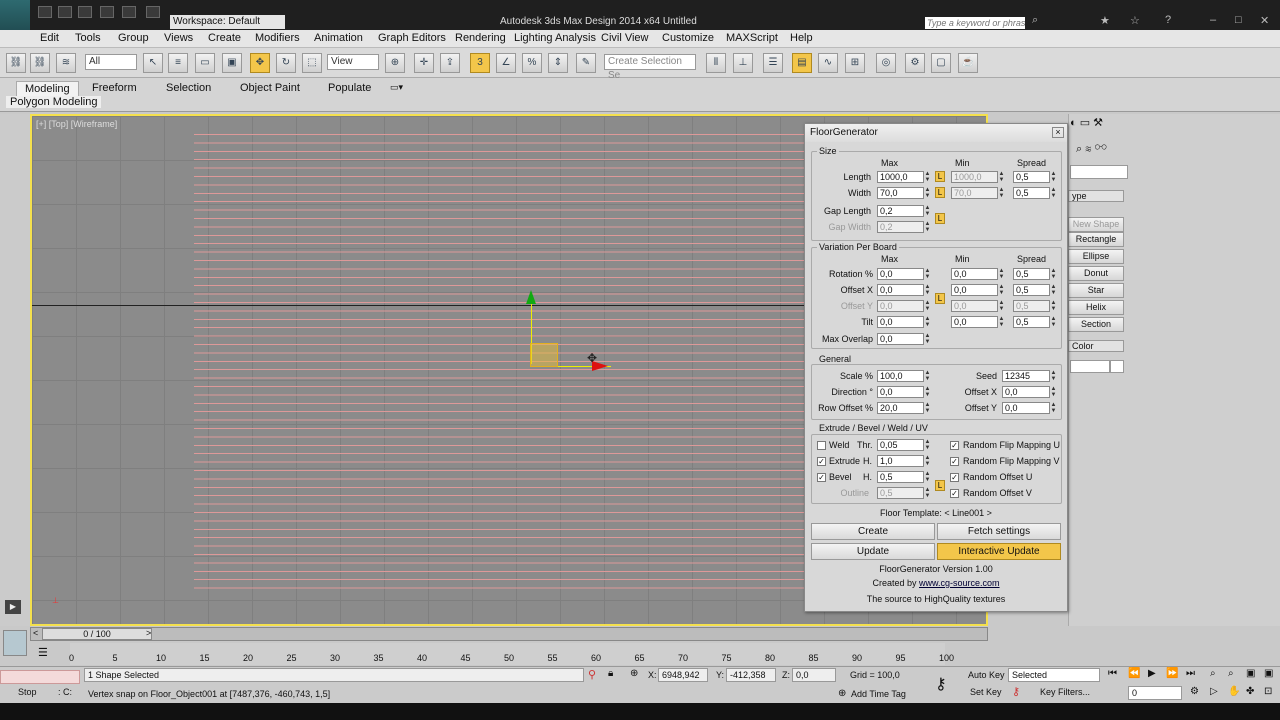 The width and height of the screenshot is (1280, 720). Describe the element at coordinates (396, 87) in the screenshot. I see `ribbon-options-icon: ▭▾` at that location.